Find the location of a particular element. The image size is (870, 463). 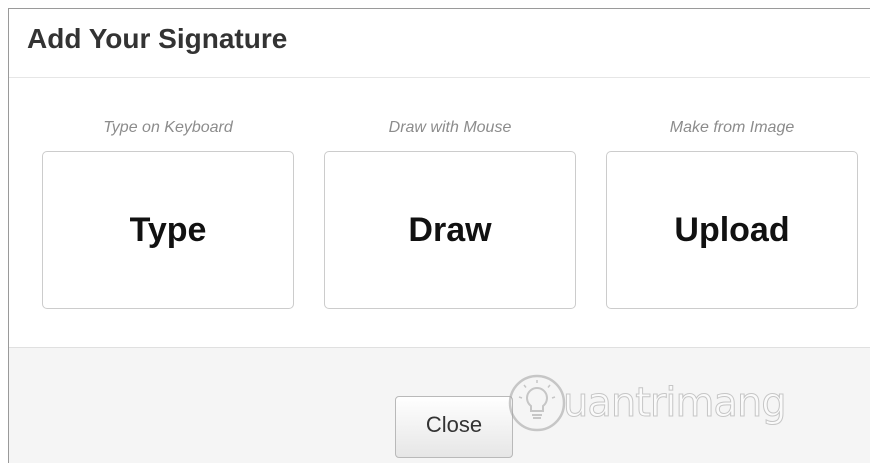

type-signature-button: Type is located at coordinates (168, 230).